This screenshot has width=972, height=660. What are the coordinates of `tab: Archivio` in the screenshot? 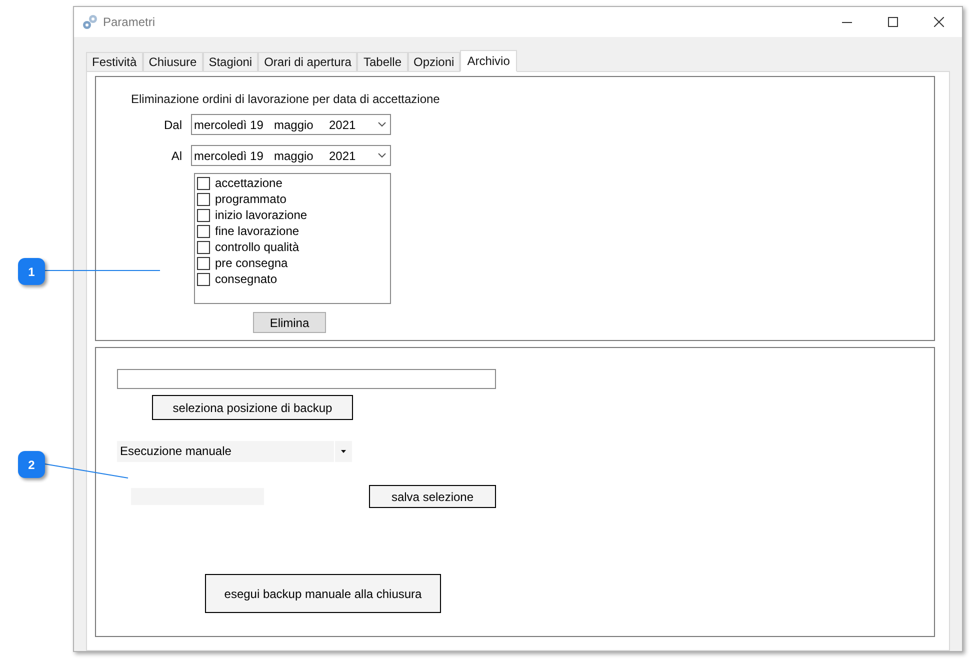 It's located at (488, 61).